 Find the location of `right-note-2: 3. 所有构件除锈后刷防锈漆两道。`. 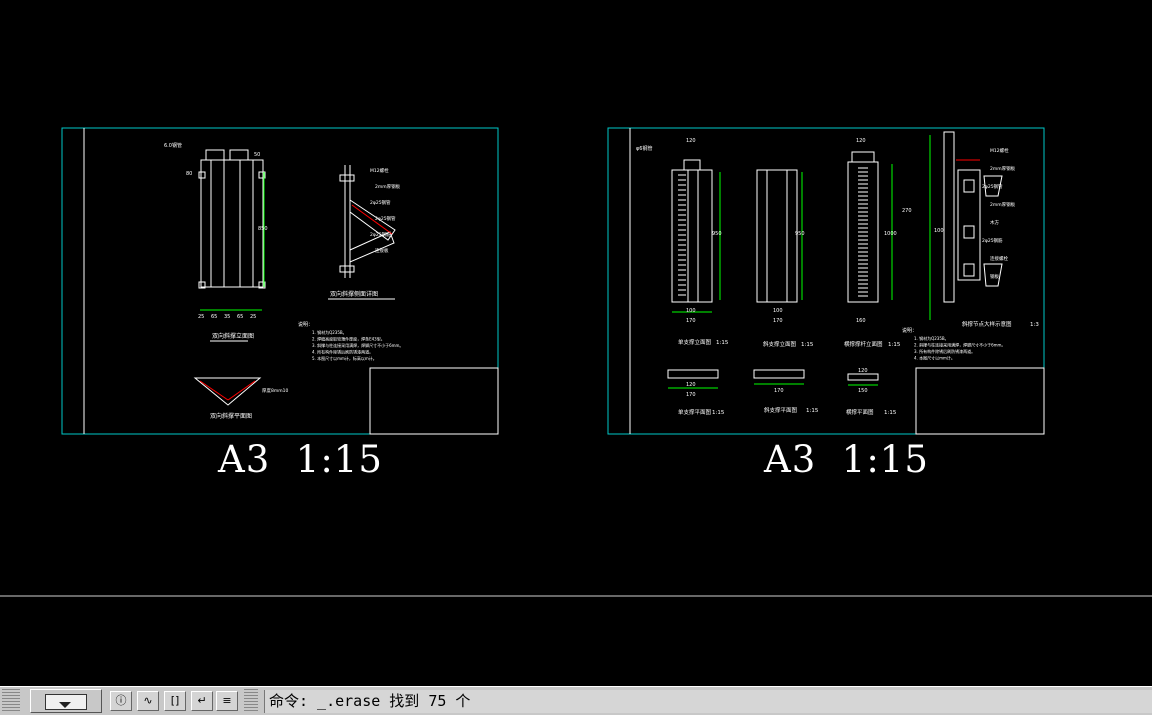

right-note-2: 3. 所有构件除锈后刷防锈漆两道。 is located at coordinates (944, 351).